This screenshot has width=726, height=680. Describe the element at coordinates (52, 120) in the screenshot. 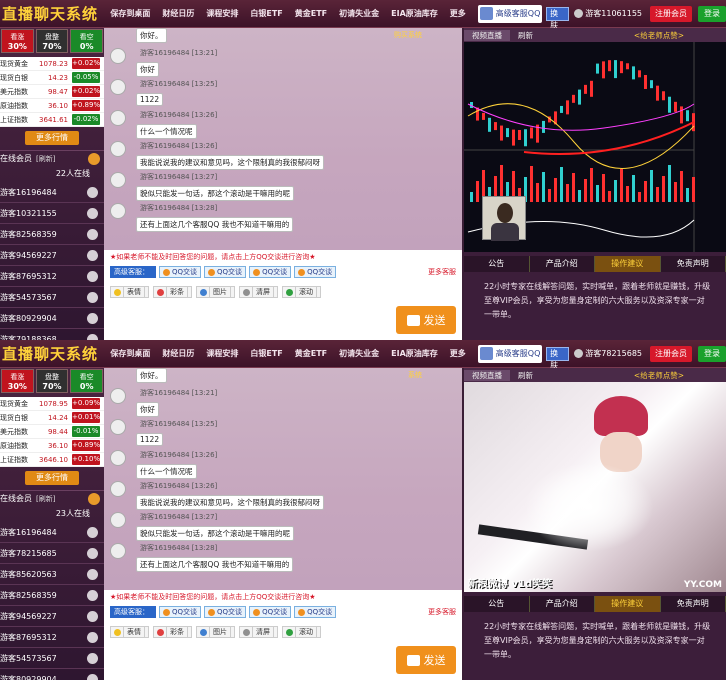

I see `quote-row: 上证指数 3641.61 -0.02%` at that location.